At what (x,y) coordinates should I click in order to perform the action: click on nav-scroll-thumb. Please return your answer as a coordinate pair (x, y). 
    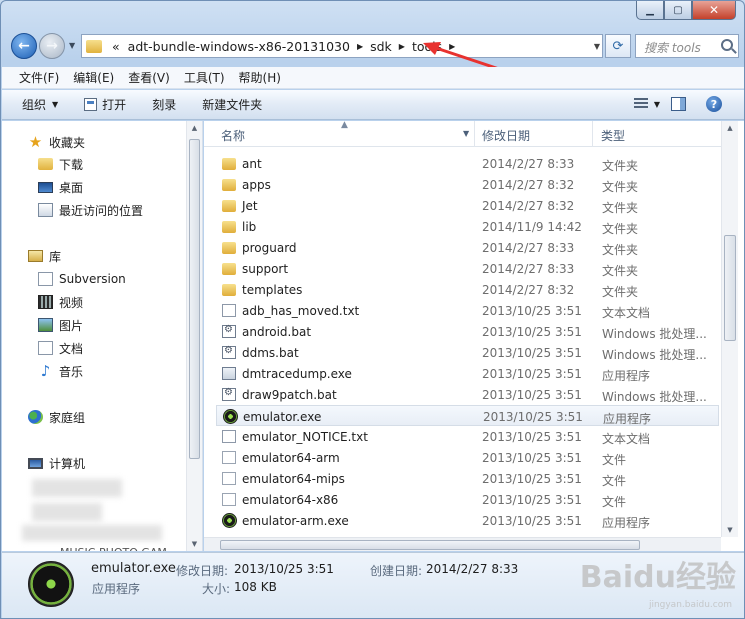
    Looking at the image, I should click on (194, 299).